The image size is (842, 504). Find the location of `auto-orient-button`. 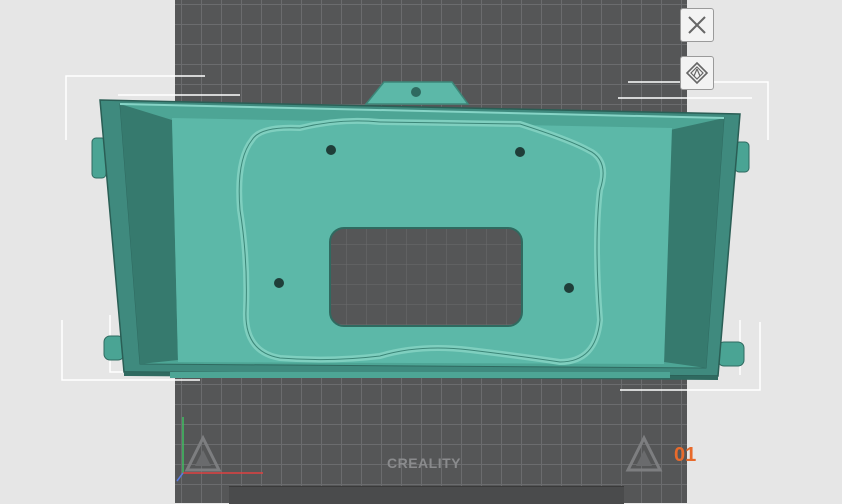

auto-orient-button is located at coordinates (697, 73).